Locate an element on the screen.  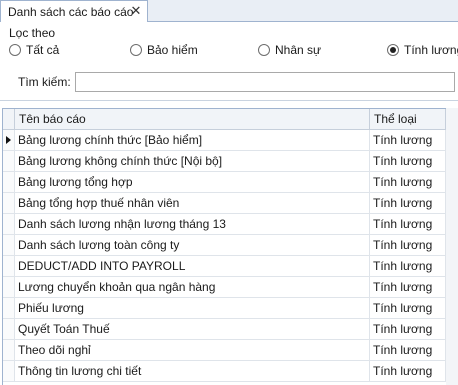
grid-margin is located at coordinates (452, 246).